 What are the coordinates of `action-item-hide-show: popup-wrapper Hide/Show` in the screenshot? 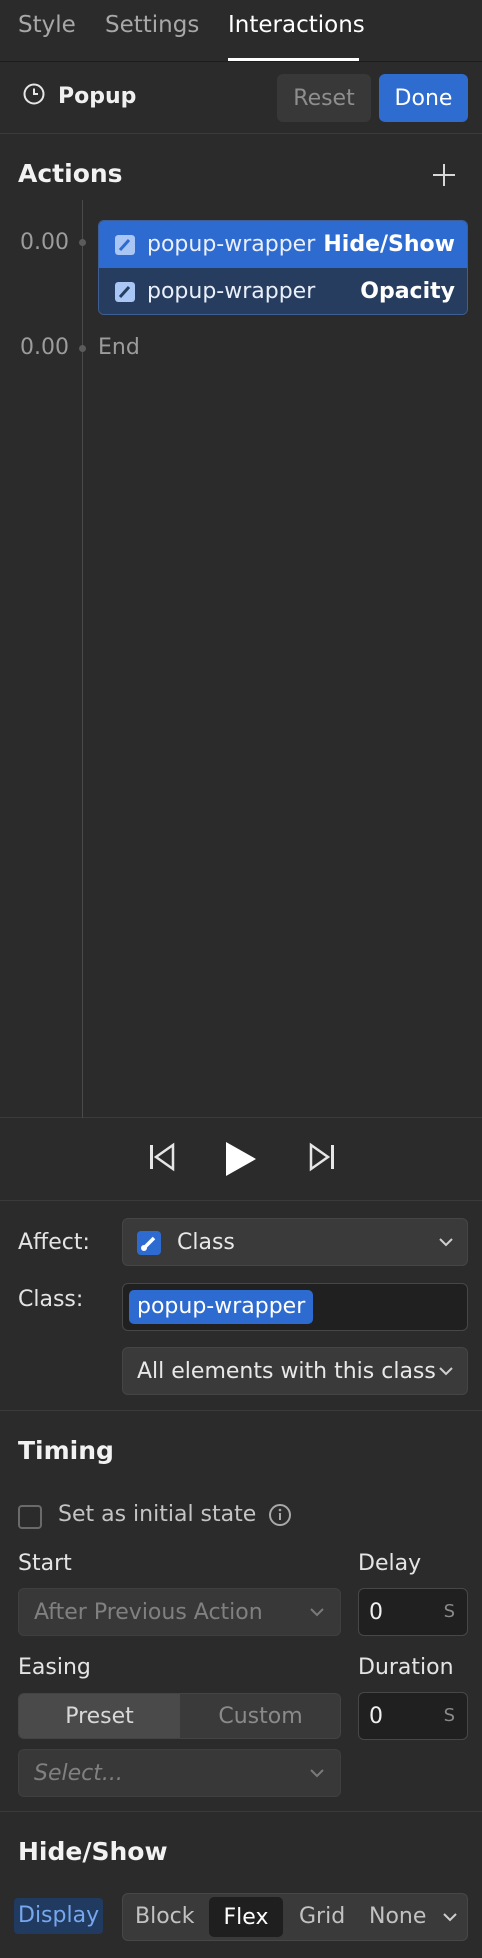 It's located at (283, 244).